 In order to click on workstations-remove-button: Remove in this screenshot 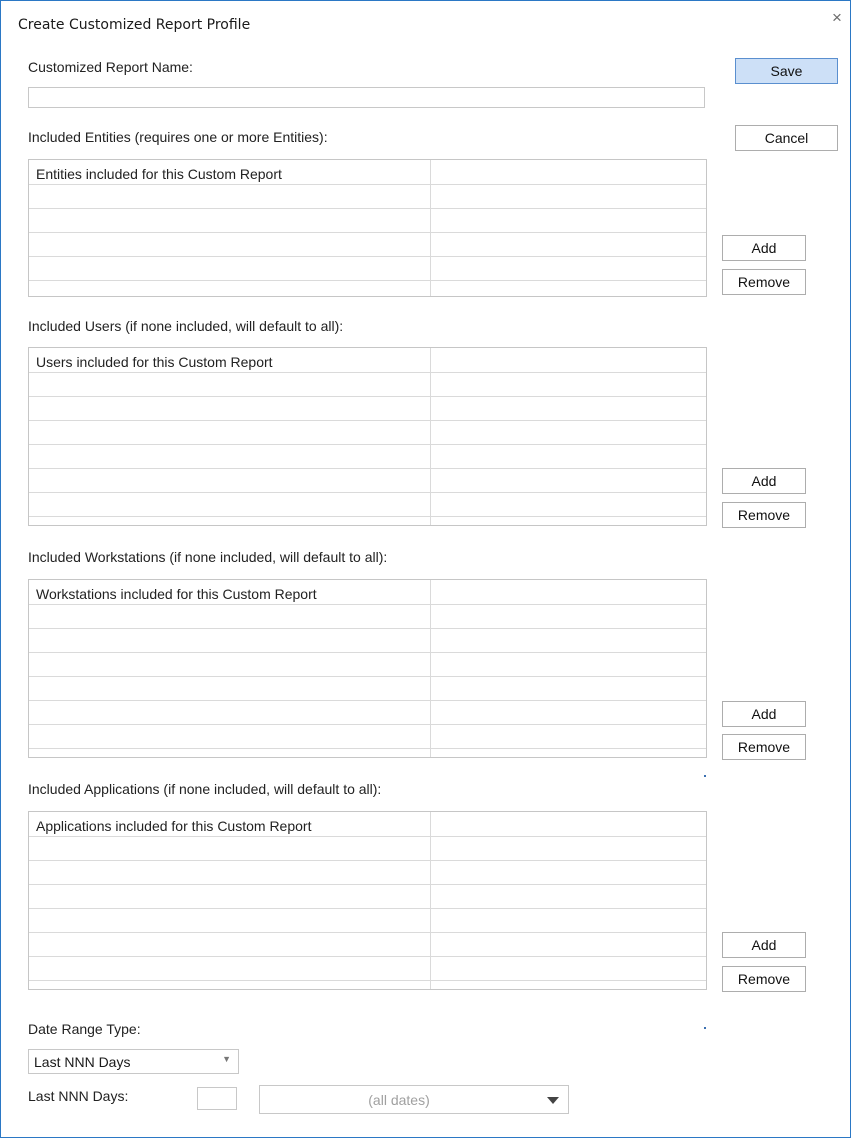, I will do `click(764, 747)`.